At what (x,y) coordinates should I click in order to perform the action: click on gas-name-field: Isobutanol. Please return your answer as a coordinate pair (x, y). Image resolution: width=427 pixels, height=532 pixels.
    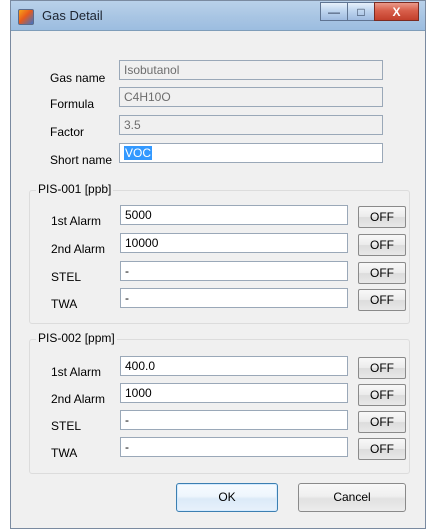
    Looking at the image, I should click on (251, 70).